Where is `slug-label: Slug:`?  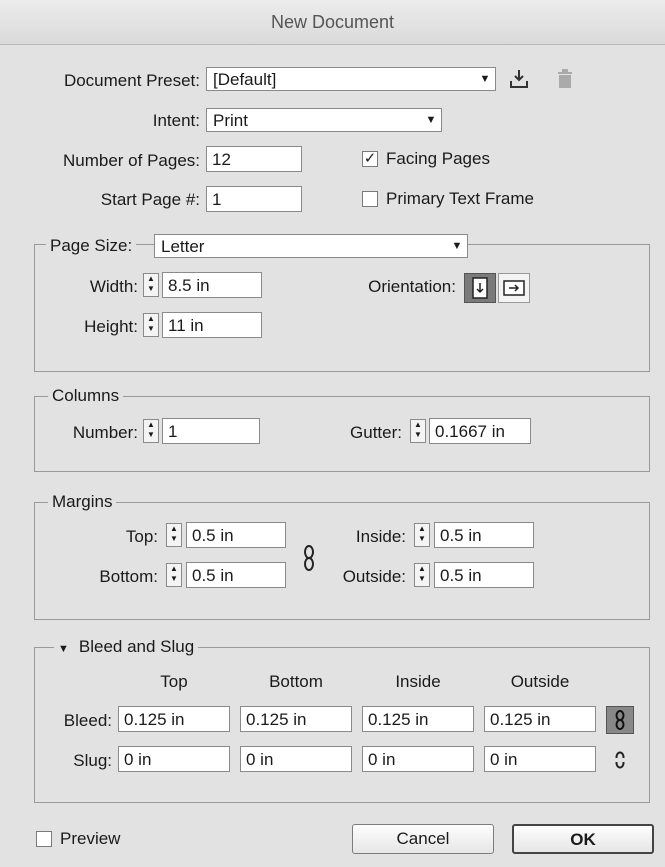
slug-label: Slug: is located at coordinates (92, 760).